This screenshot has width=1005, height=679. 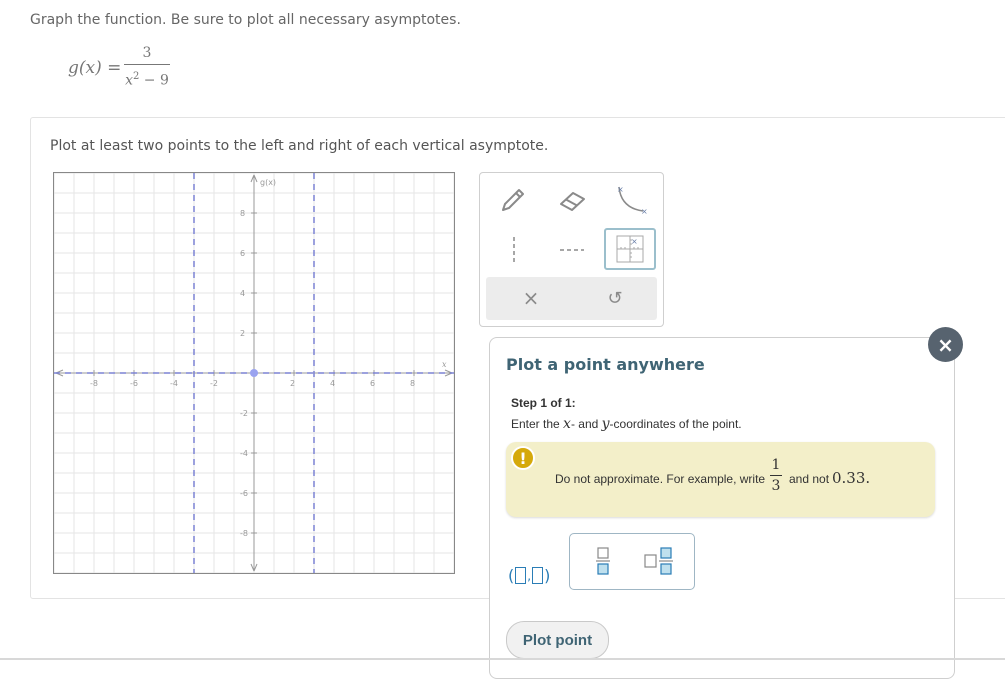 I want to click on x-tick-label: 8, so click(x=412, y=383).